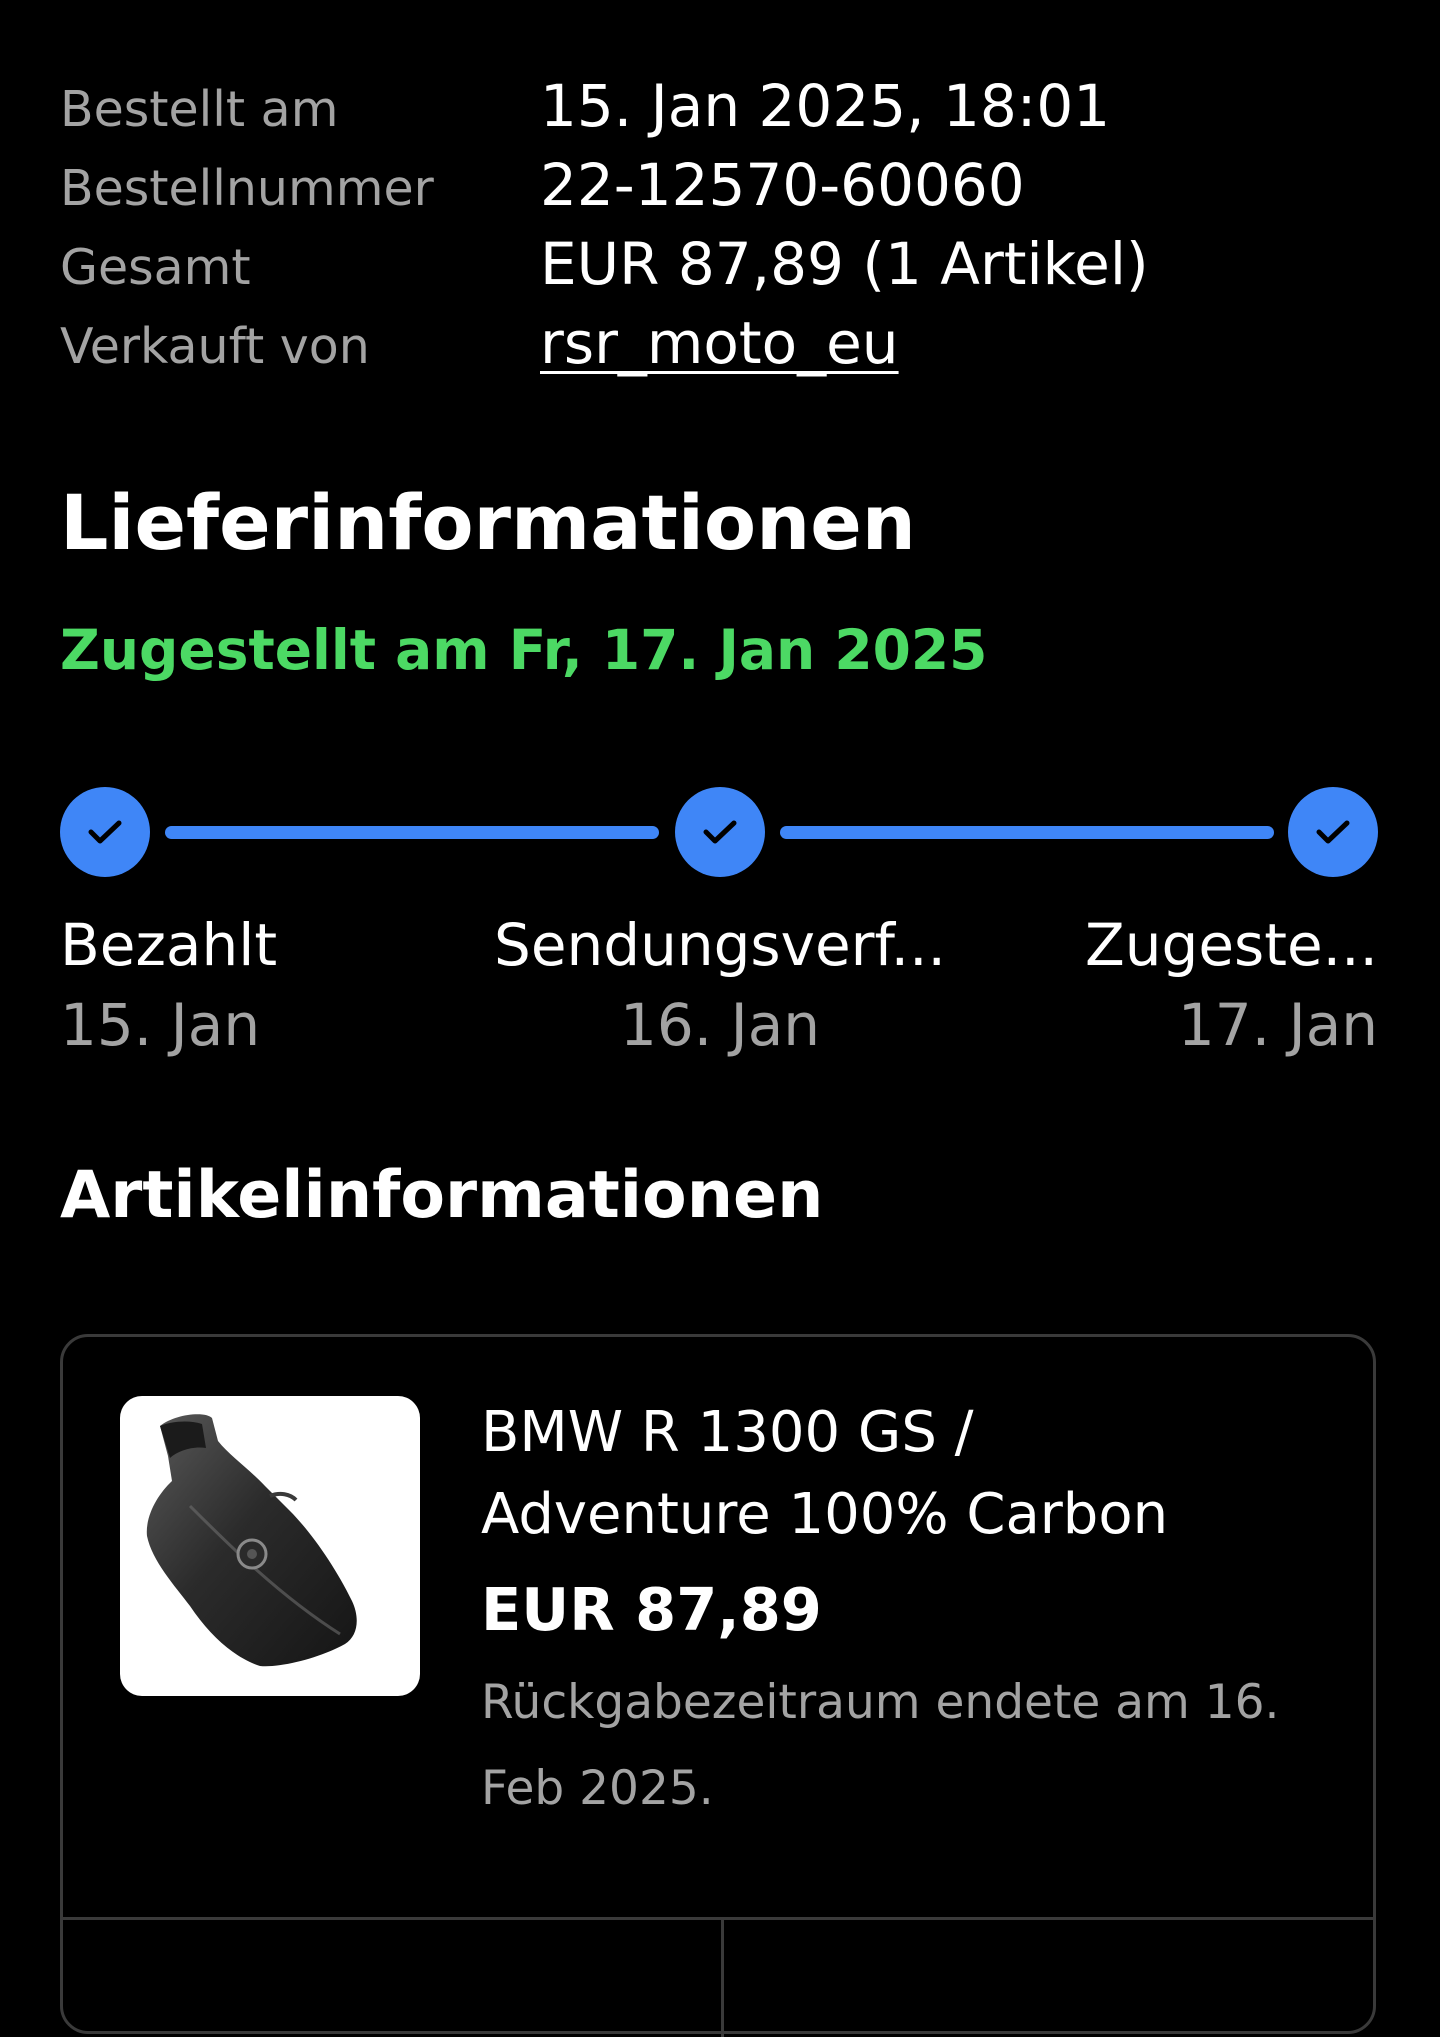 The height and width of the screenshot is (2037, 1440). I want to click on order-total-row: Gesamt EUR 87,89 (1 Artikel), so click(720, 269).